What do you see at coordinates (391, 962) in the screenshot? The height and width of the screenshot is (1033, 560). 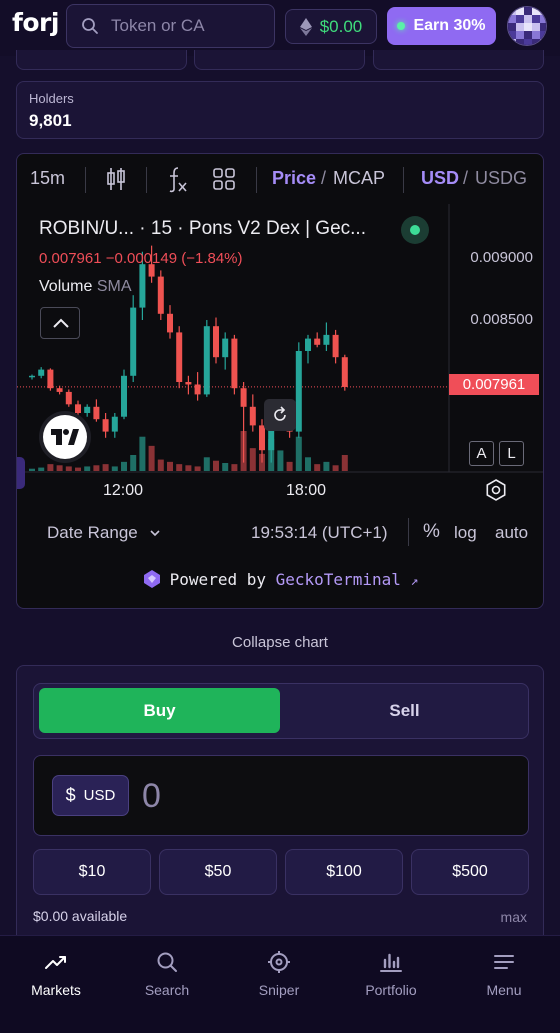 I see `bar-chart-icon` at bounding box center [391, 962].